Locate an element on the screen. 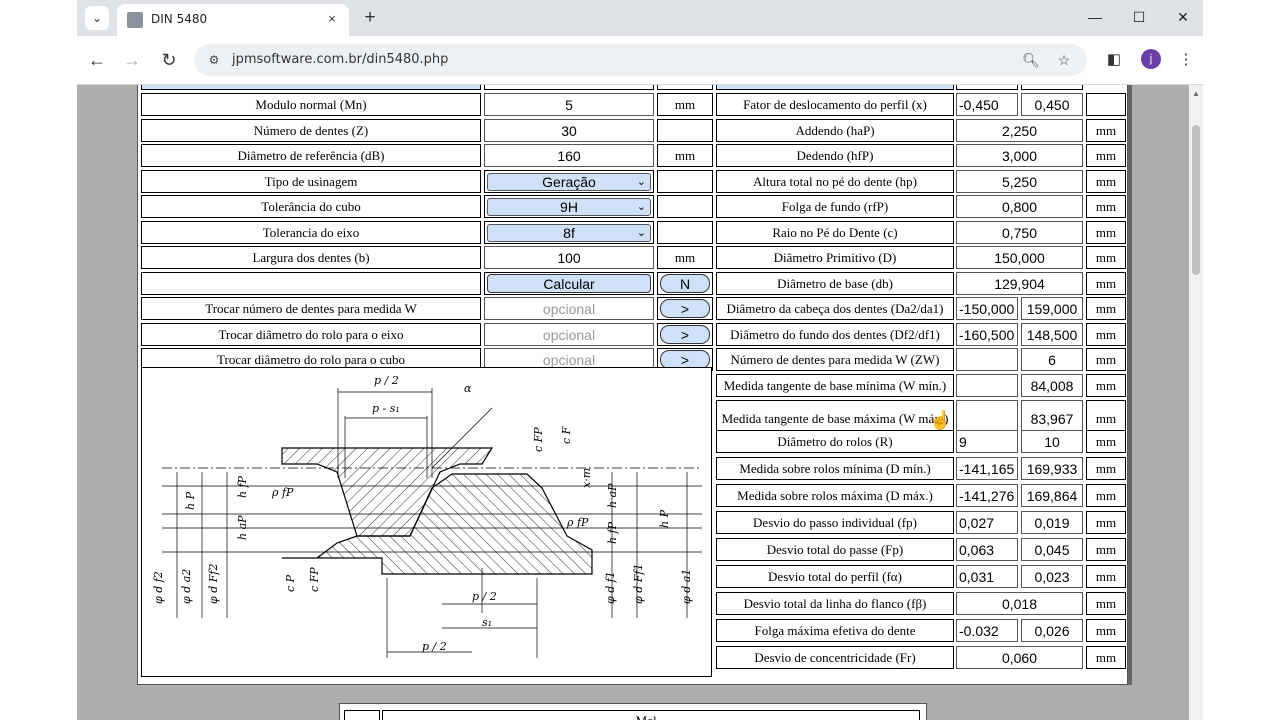 The width and height of the screenshot is (1280, 720). dim-label: h P is located at coordinates (190, 500).